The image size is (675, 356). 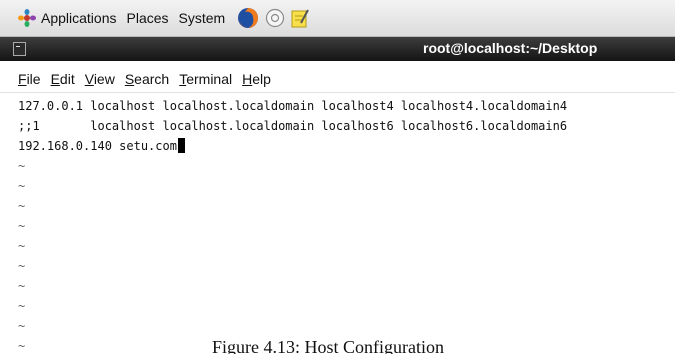 What do you see at coordinates (79, 18) in the screenshot?
I see `applications-menu: Applications` at bounding box center [79, 18].